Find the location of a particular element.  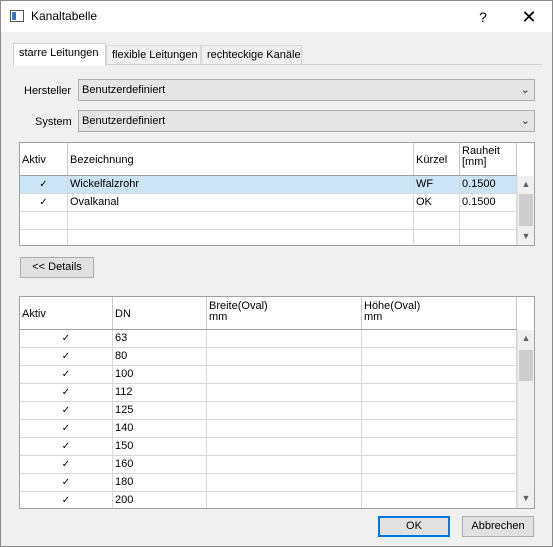

dn-cell: 180 is located at coordinates (160, 482).